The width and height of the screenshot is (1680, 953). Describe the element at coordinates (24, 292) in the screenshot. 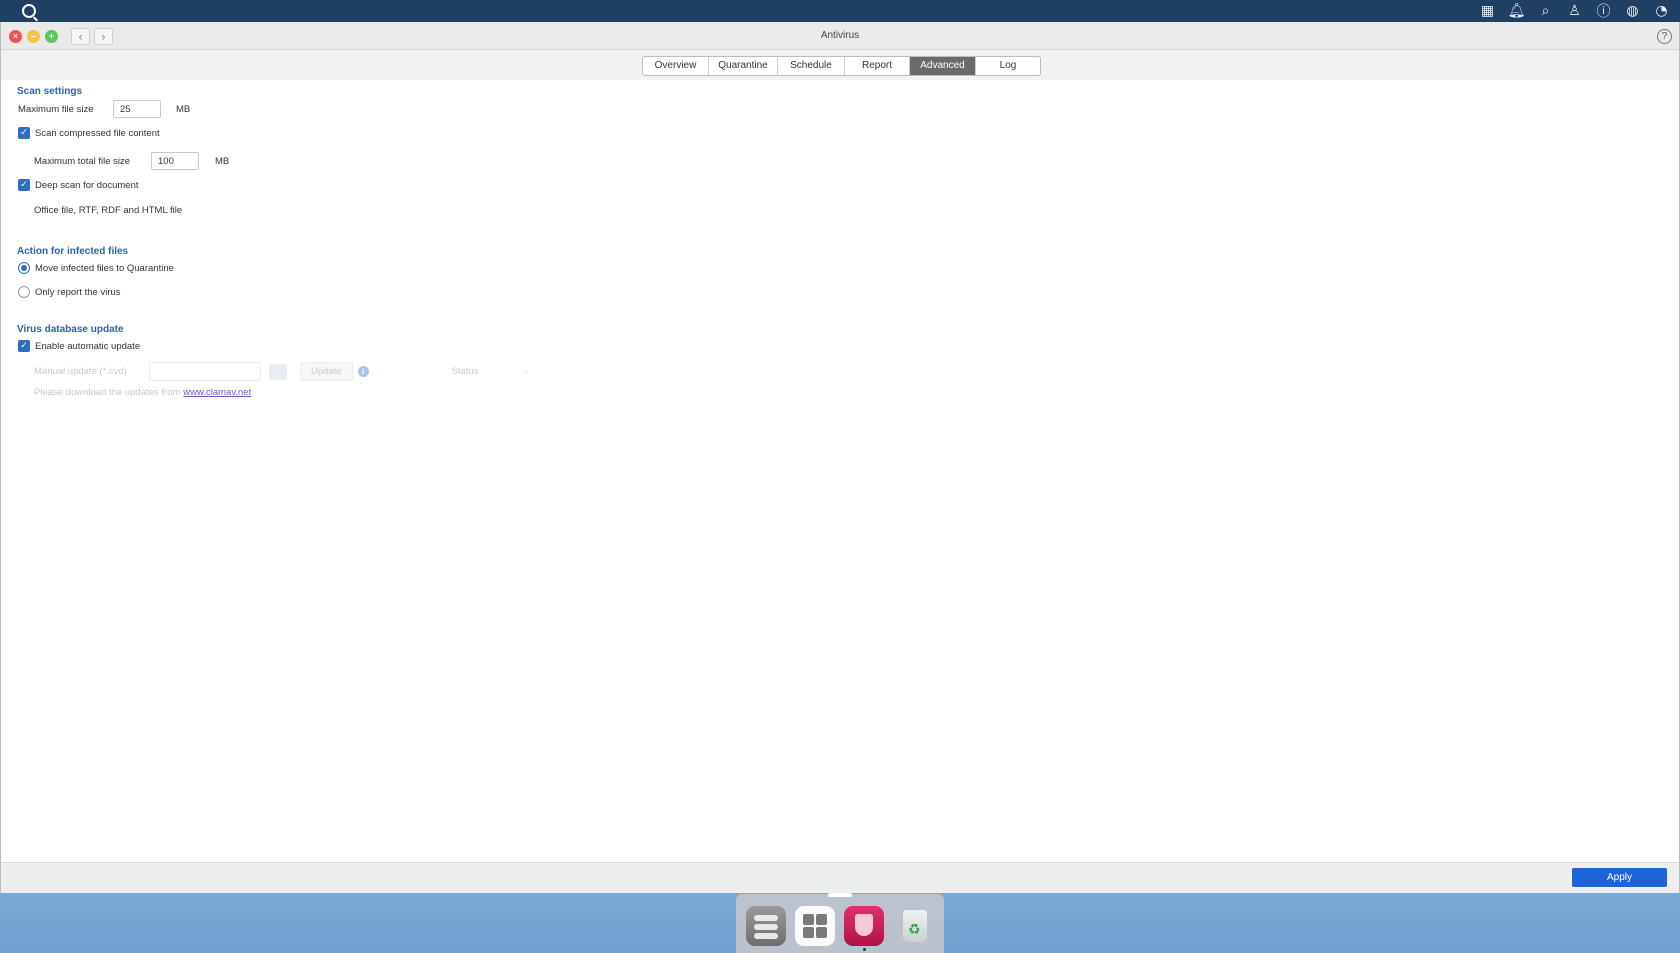

I see `only-report-radio` at that location.